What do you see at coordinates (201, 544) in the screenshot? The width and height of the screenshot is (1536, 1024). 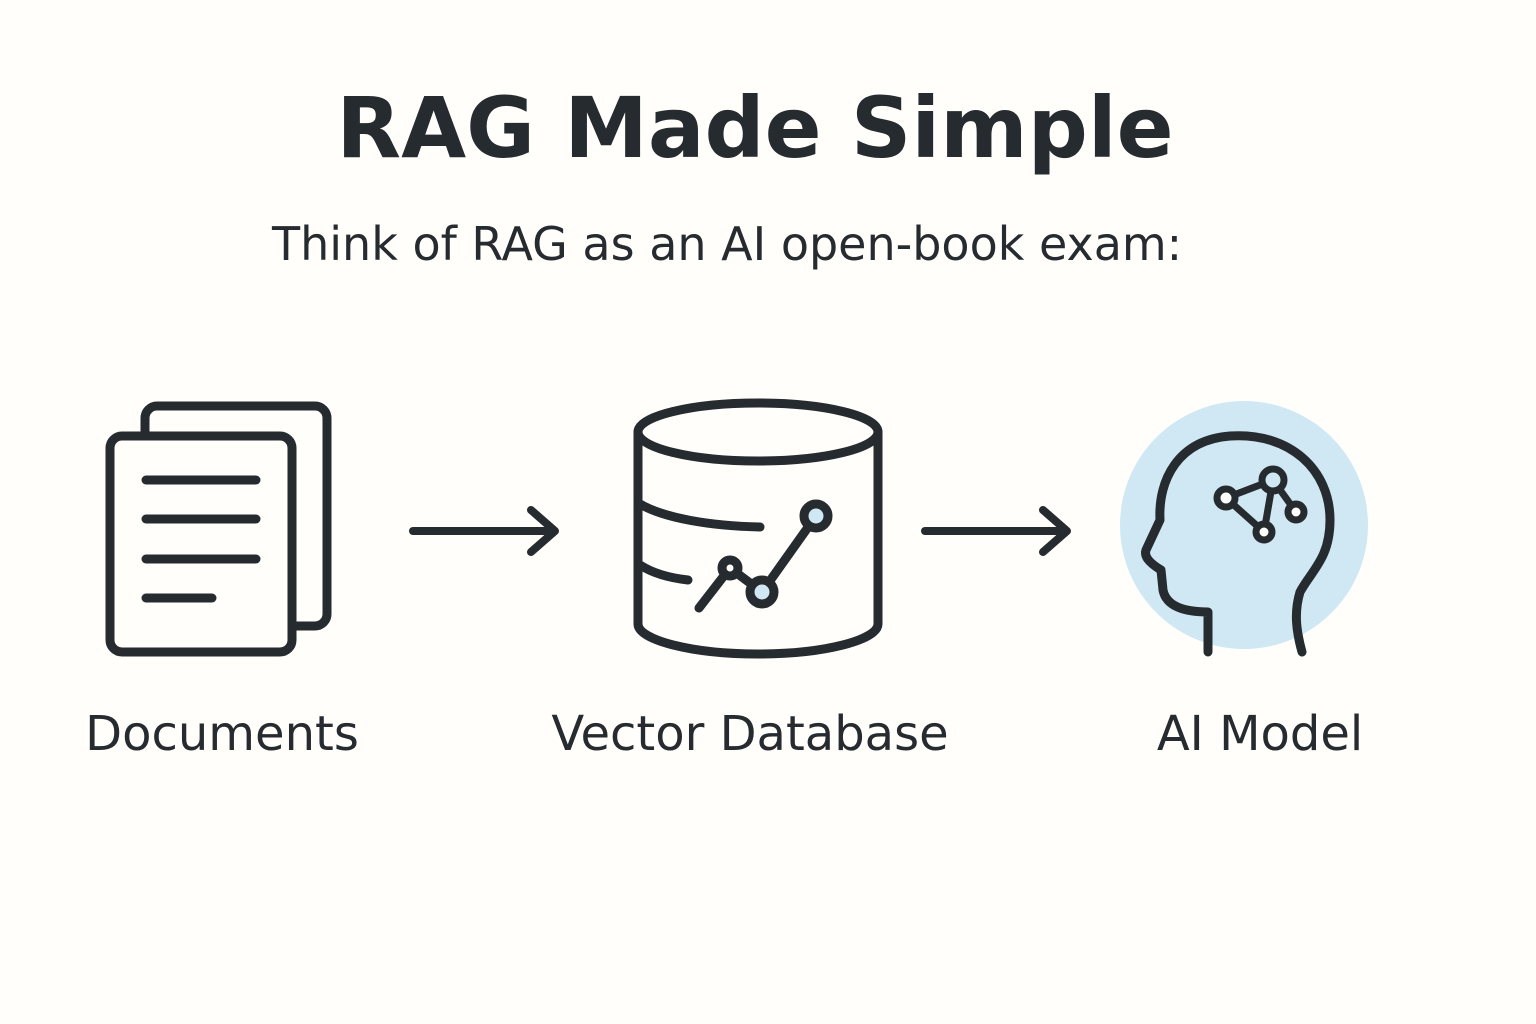 I see `front-page` at bounding box center [201, 544].